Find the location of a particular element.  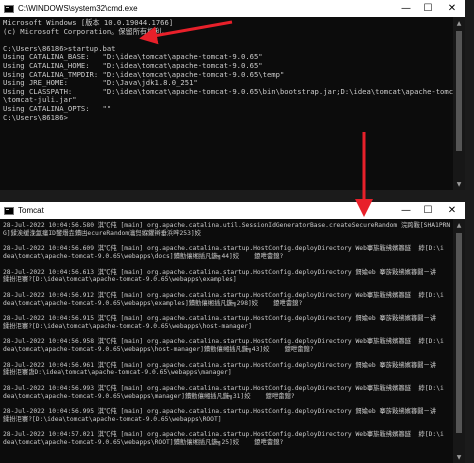

cmd-scrollbar: ▲ ▼ is located at coordinates (459, 103).